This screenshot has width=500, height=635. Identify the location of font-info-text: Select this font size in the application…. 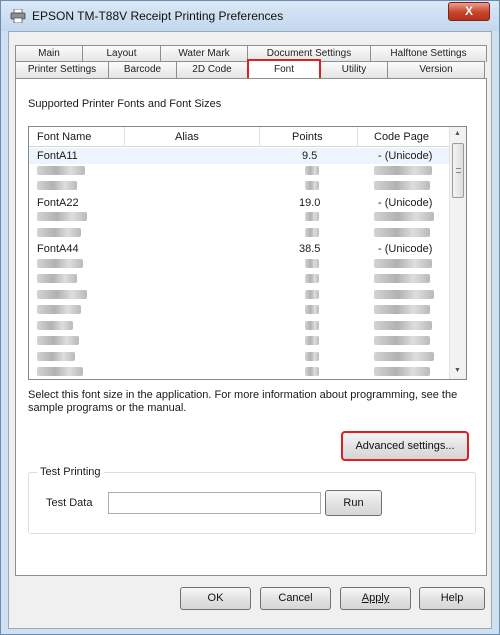
(243, 401).